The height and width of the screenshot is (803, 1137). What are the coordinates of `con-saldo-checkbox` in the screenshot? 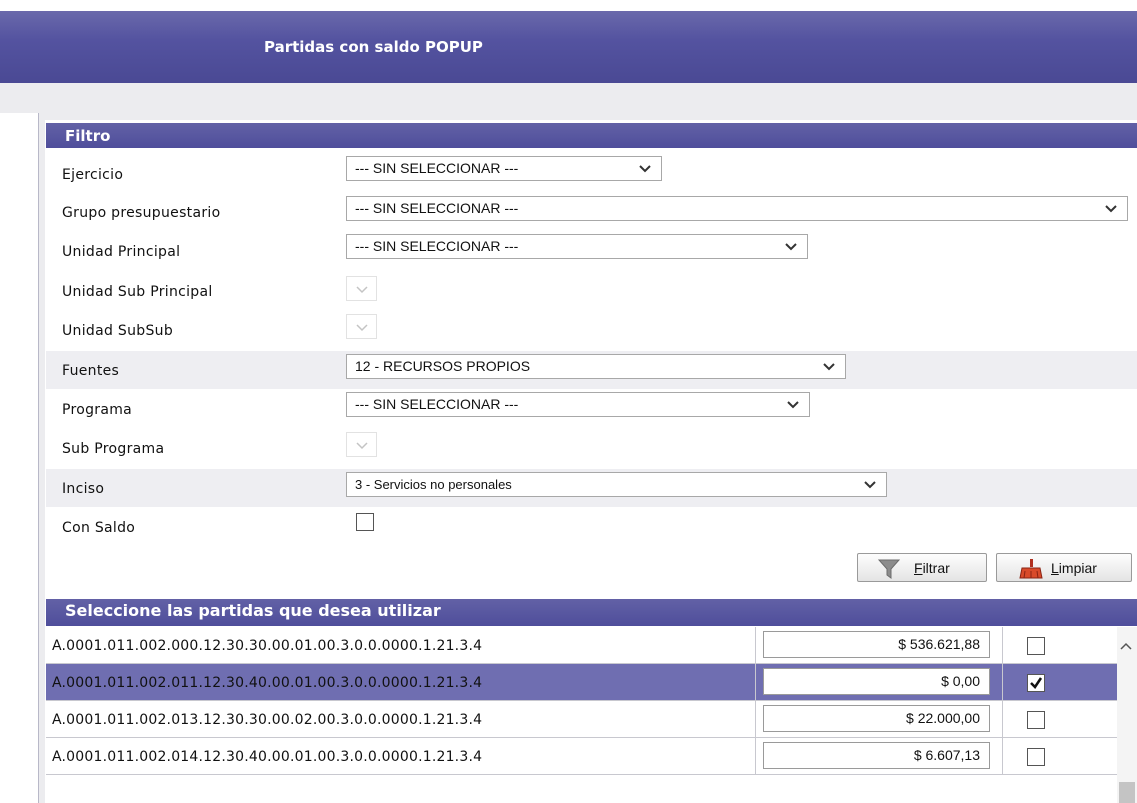 It's located at (365, 522).